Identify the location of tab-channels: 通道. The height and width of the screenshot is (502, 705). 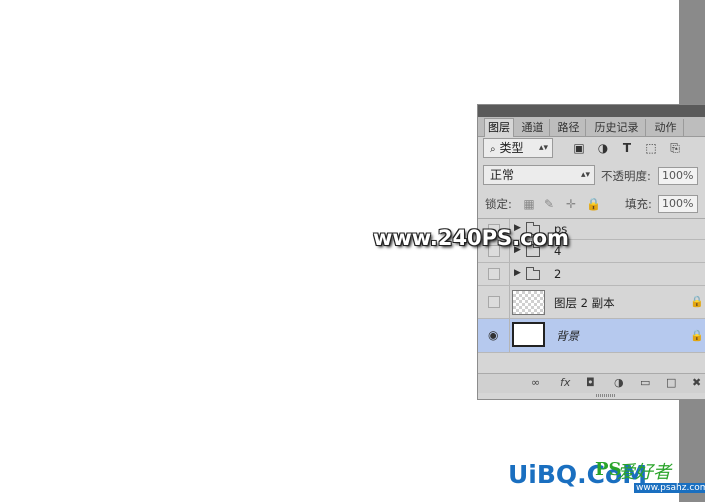
(533, 128).